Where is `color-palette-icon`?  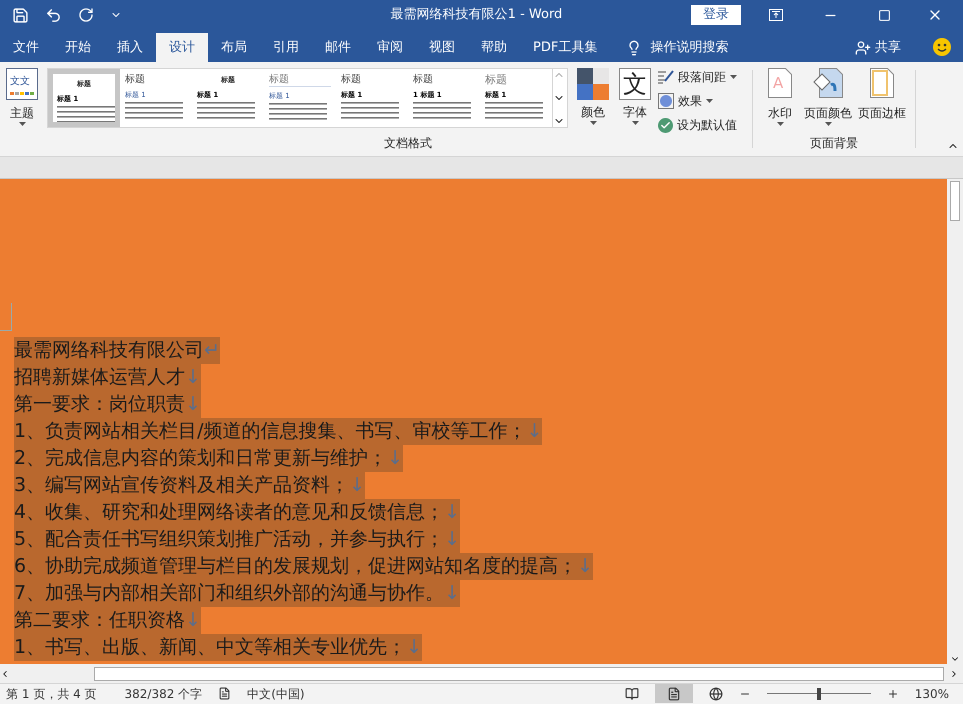
color-palette-icon is located at coordinates (593, 84).